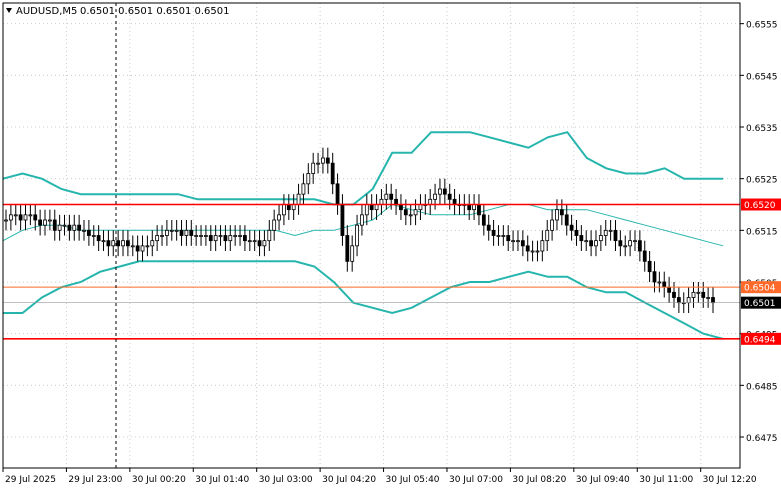 This screenshot has width=781, height=493. I want to click on x-tick-label: 30 Jul 08:20, so click(539, 480).